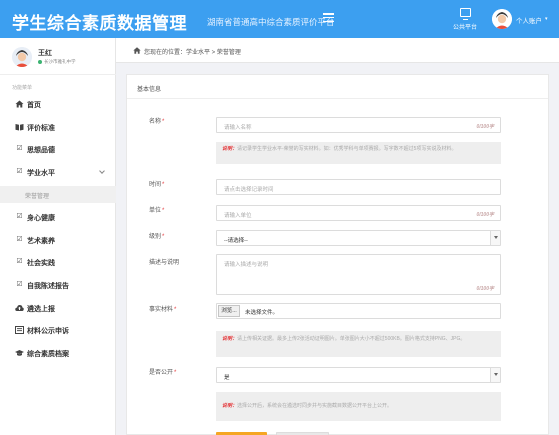  What do you see at coordinates (48, 354) in the screenshot?
I see `sidebar-item-label: 综合素质档案` at bounding box center [48, 354].